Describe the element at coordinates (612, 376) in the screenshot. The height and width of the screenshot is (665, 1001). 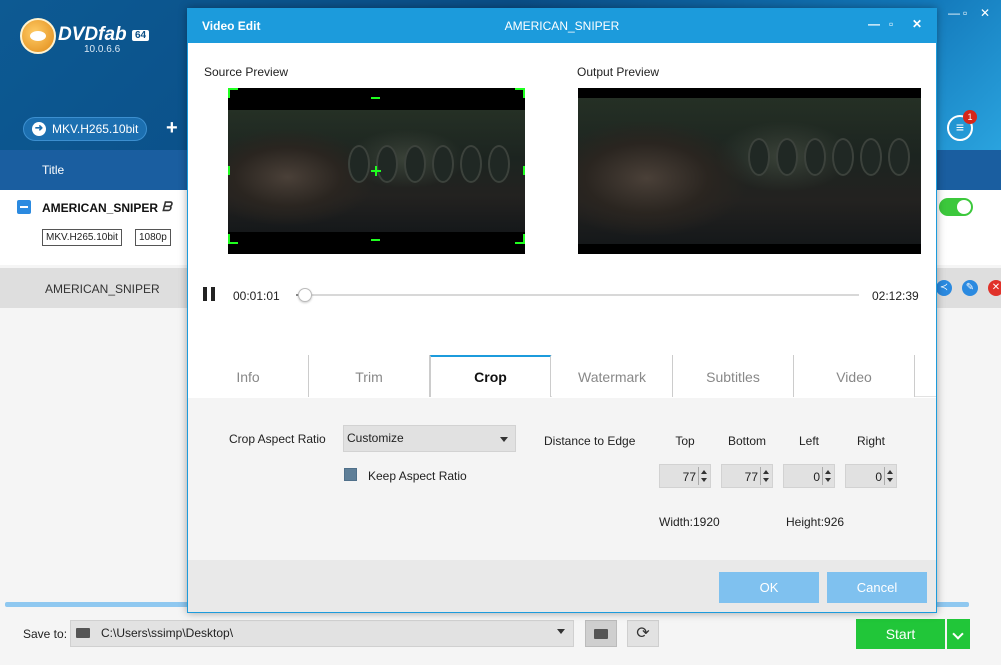
I see `tab-watermark: Watermark` at that location.